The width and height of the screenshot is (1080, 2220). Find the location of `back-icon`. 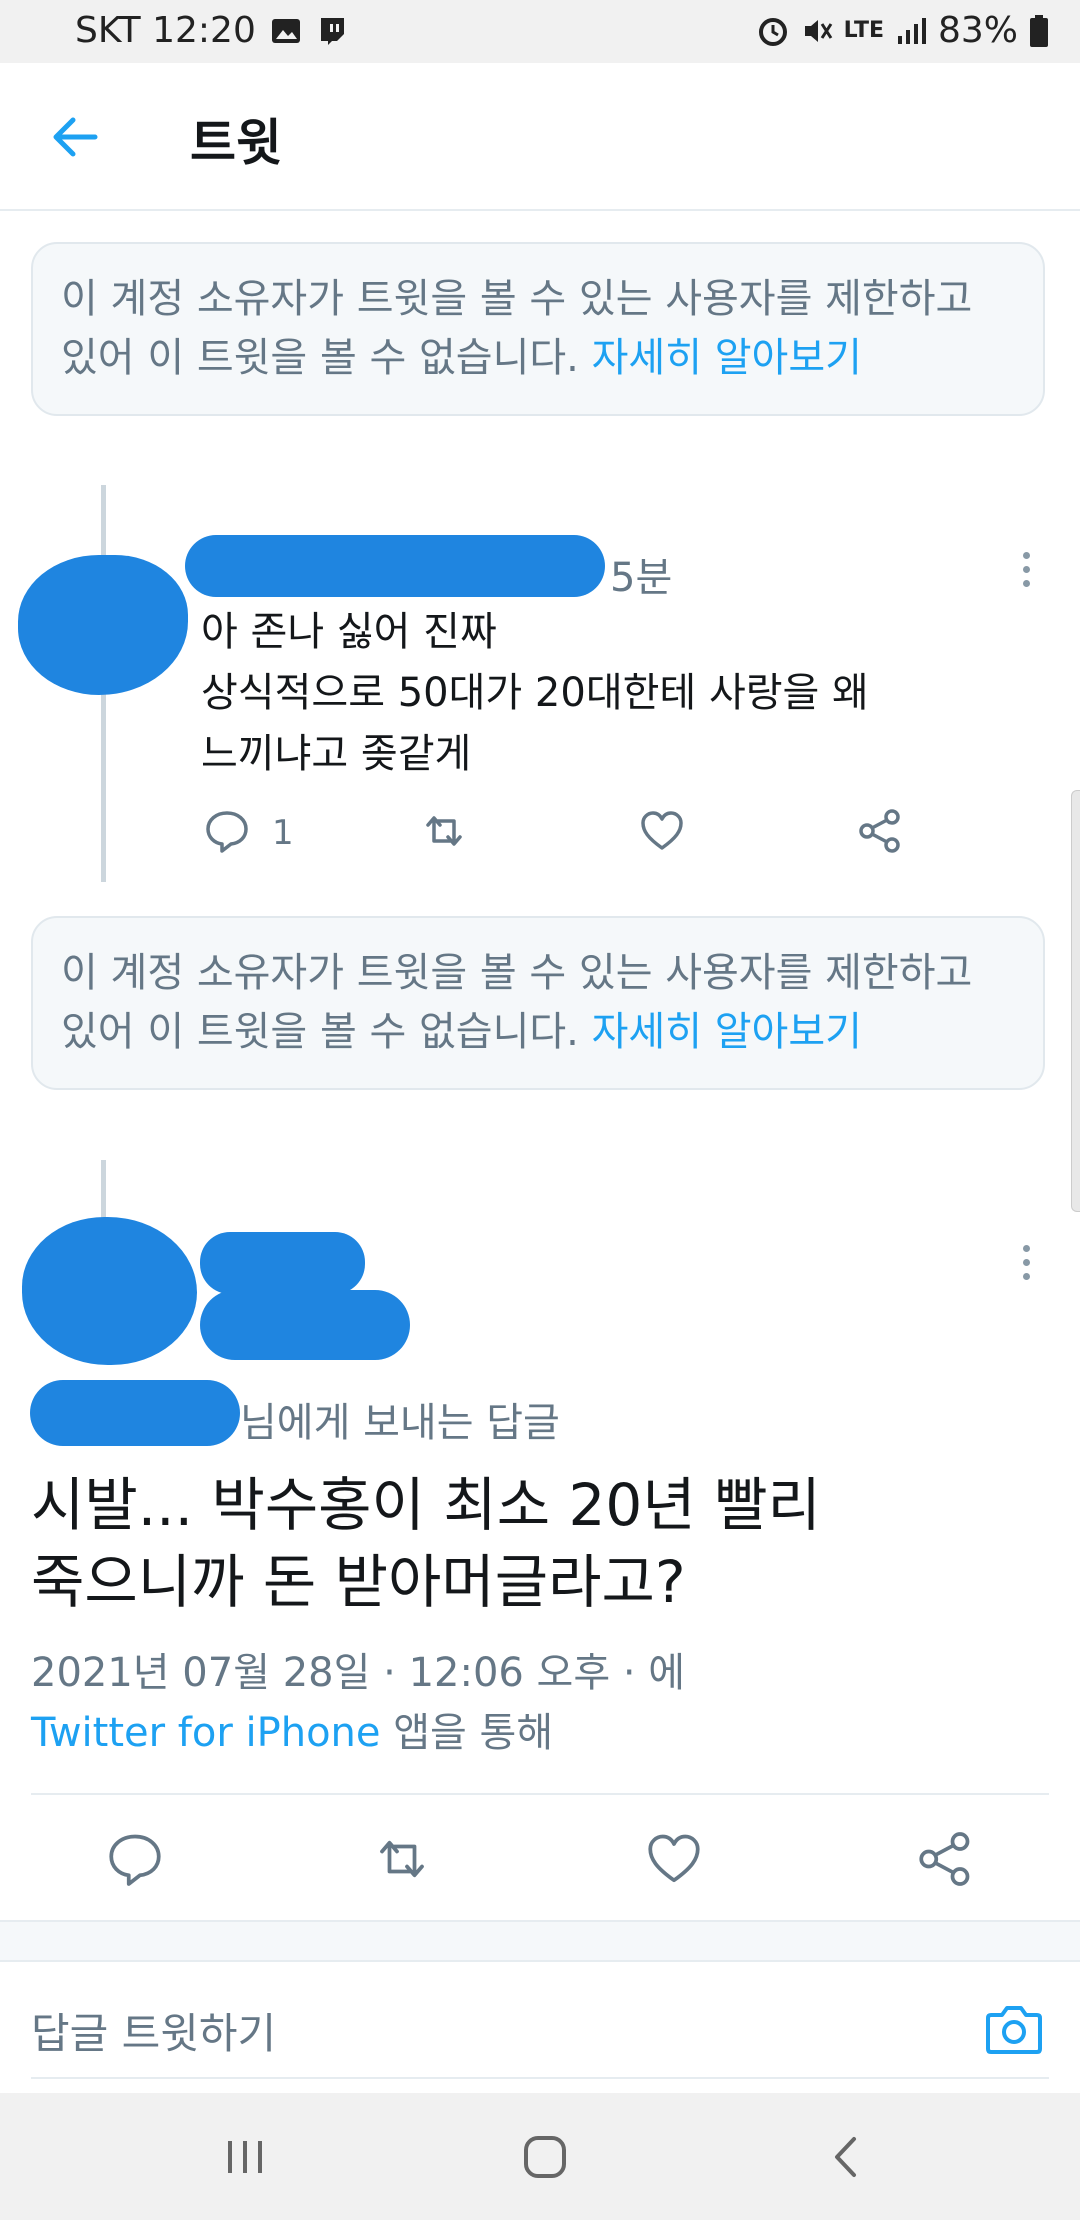

back-icon is located at coordinates (845, 2156).